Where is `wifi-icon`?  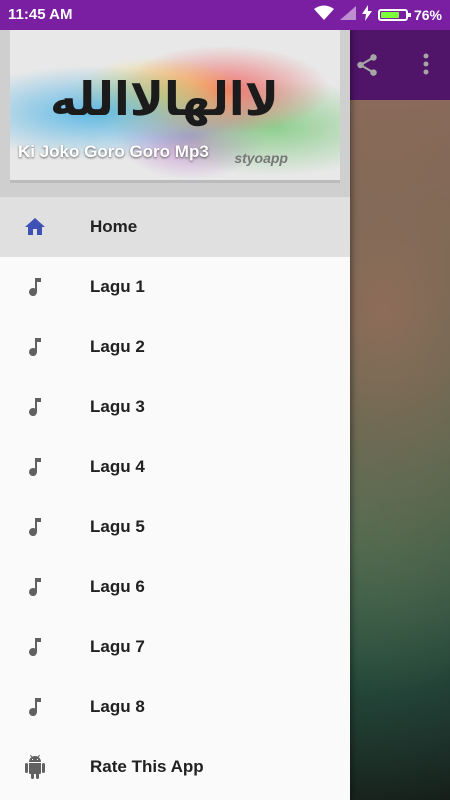 wifi-icon is located at coordinates (323, 14).